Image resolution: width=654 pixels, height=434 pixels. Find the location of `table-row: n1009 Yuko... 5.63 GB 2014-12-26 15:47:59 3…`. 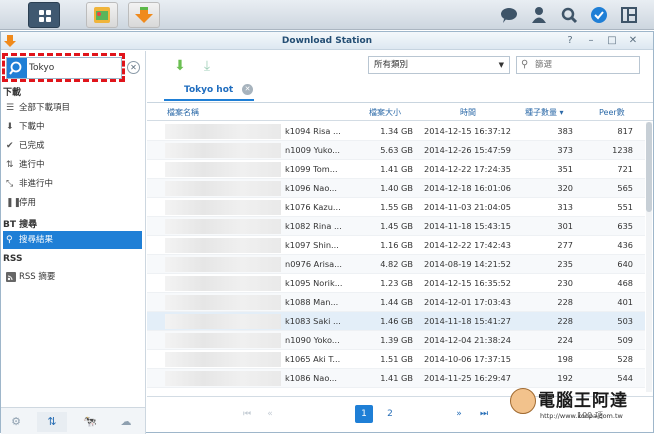

table-row: n1009 Yuko... 5.63 GB 2014-12-26 15:47:59 3… is located at coordinates (396, 150).